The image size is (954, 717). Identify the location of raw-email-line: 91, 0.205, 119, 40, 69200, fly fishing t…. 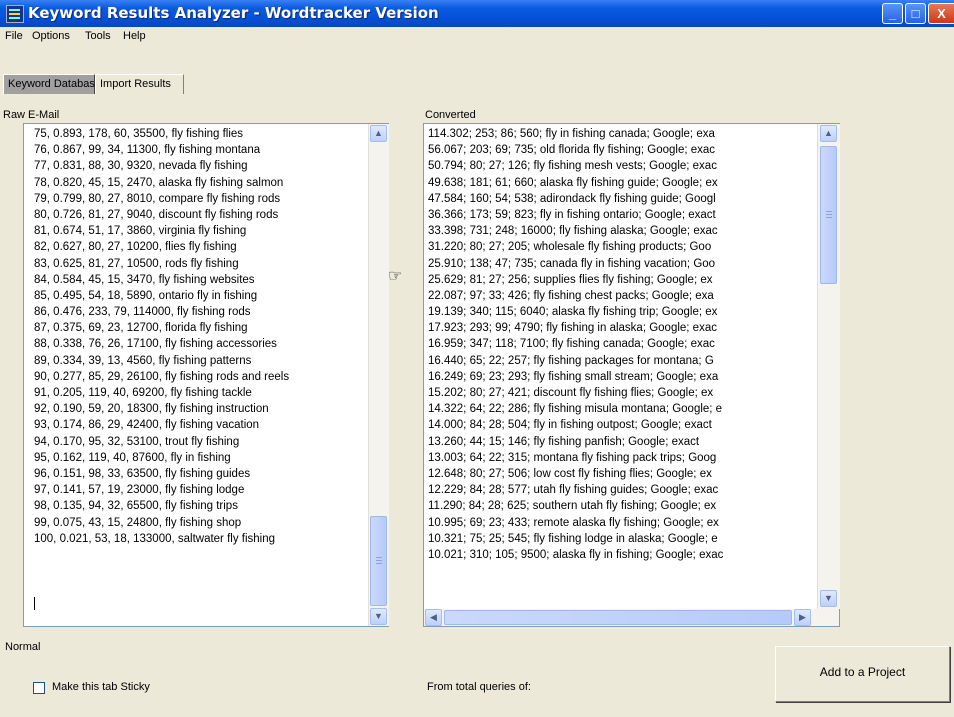
(143, 393).